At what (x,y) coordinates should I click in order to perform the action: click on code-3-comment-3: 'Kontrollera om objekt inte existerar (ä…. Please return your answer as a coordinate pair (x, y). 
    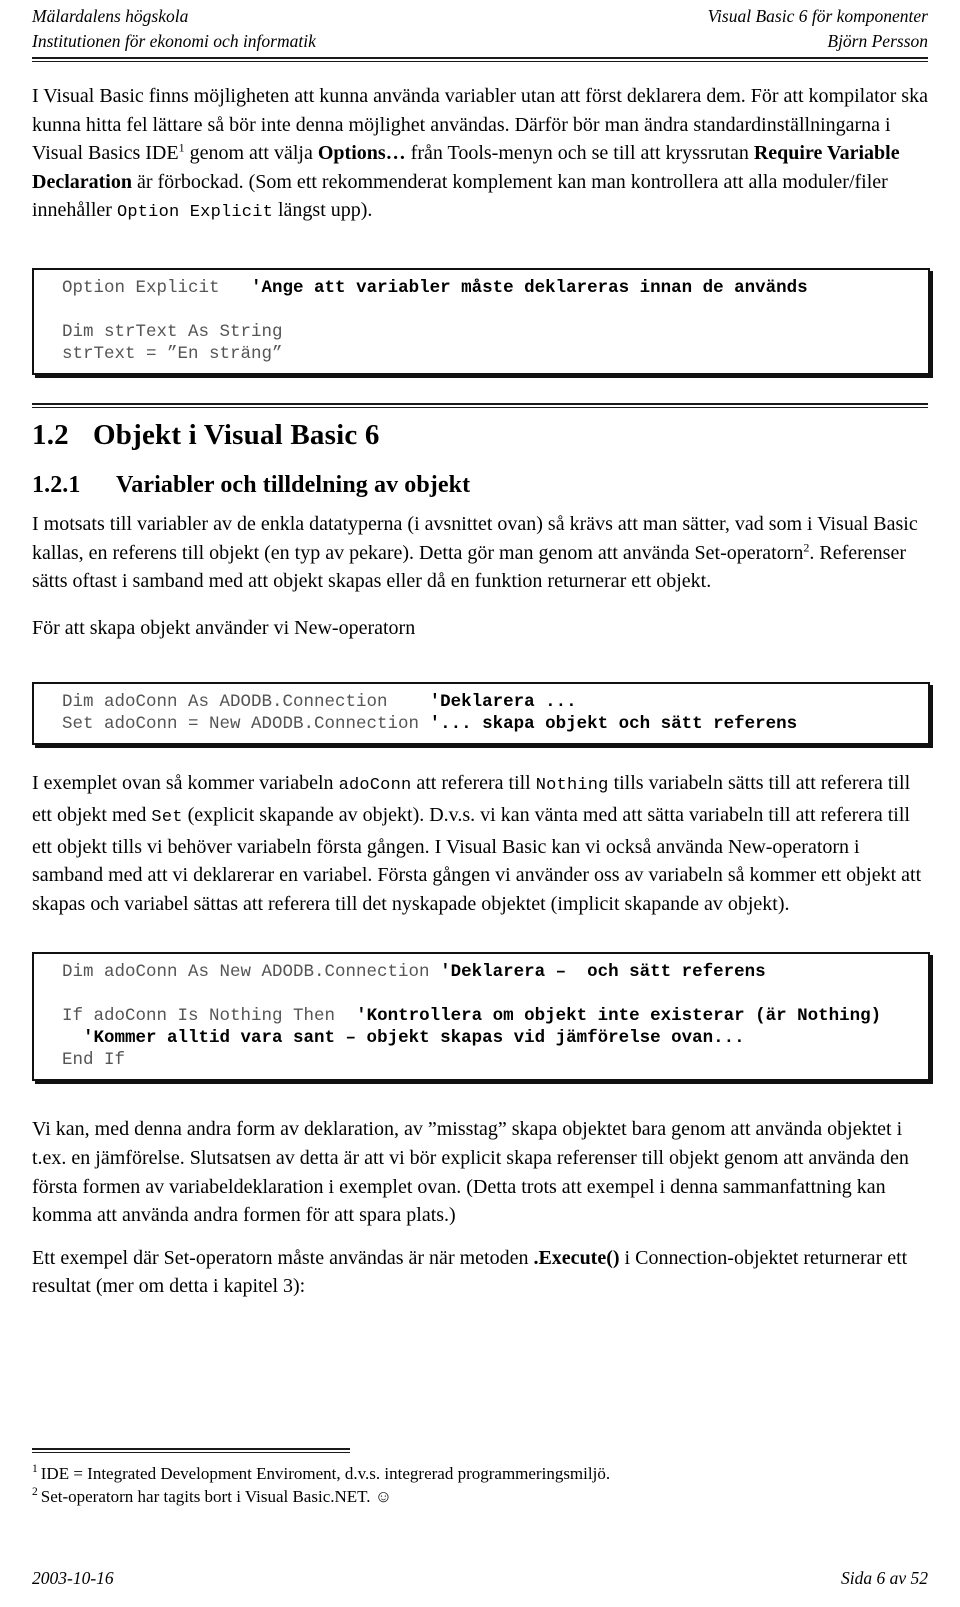
    Looking at the image, I should click on (619, 1016).